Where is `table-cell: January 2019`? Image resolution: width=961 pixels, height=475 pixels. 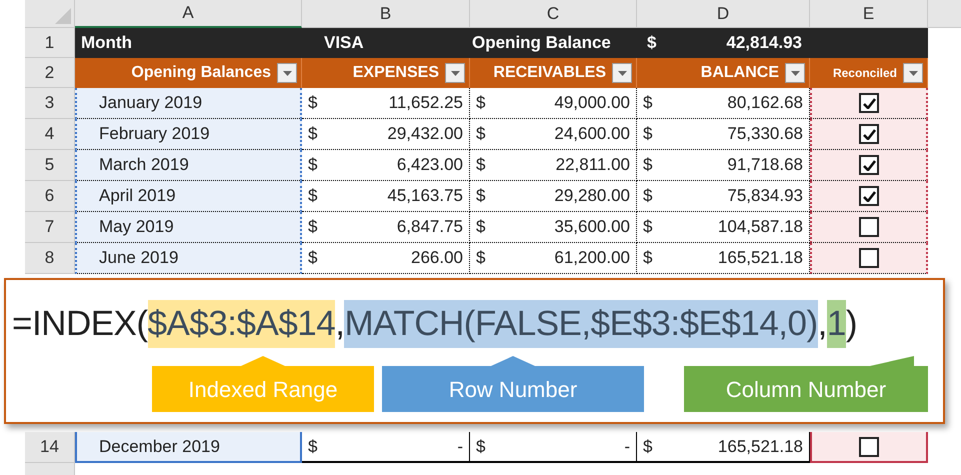
table-cell: January 2019 is located at coordinates (188, 103).